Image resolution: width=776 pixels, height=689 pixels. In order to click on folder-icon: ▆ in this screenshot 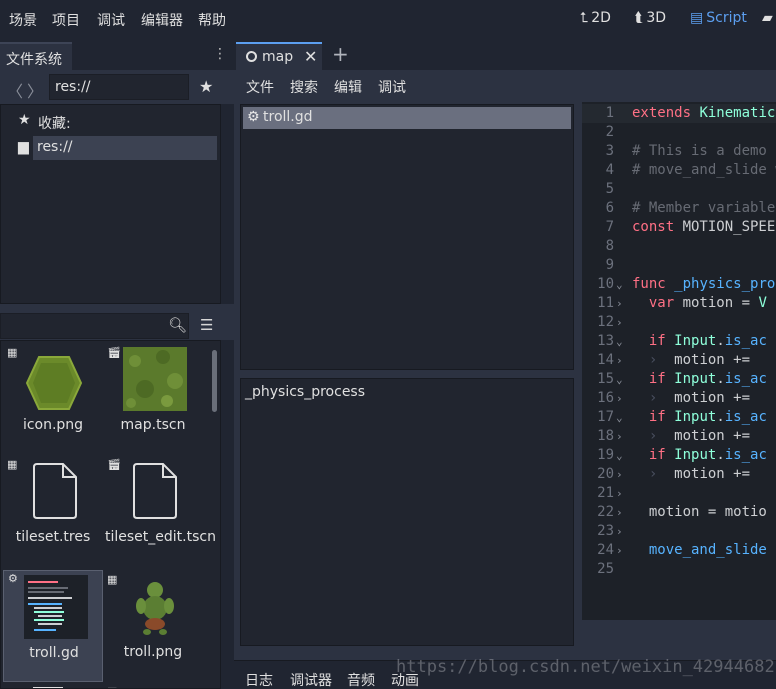, I will do `click(23, 147)`.